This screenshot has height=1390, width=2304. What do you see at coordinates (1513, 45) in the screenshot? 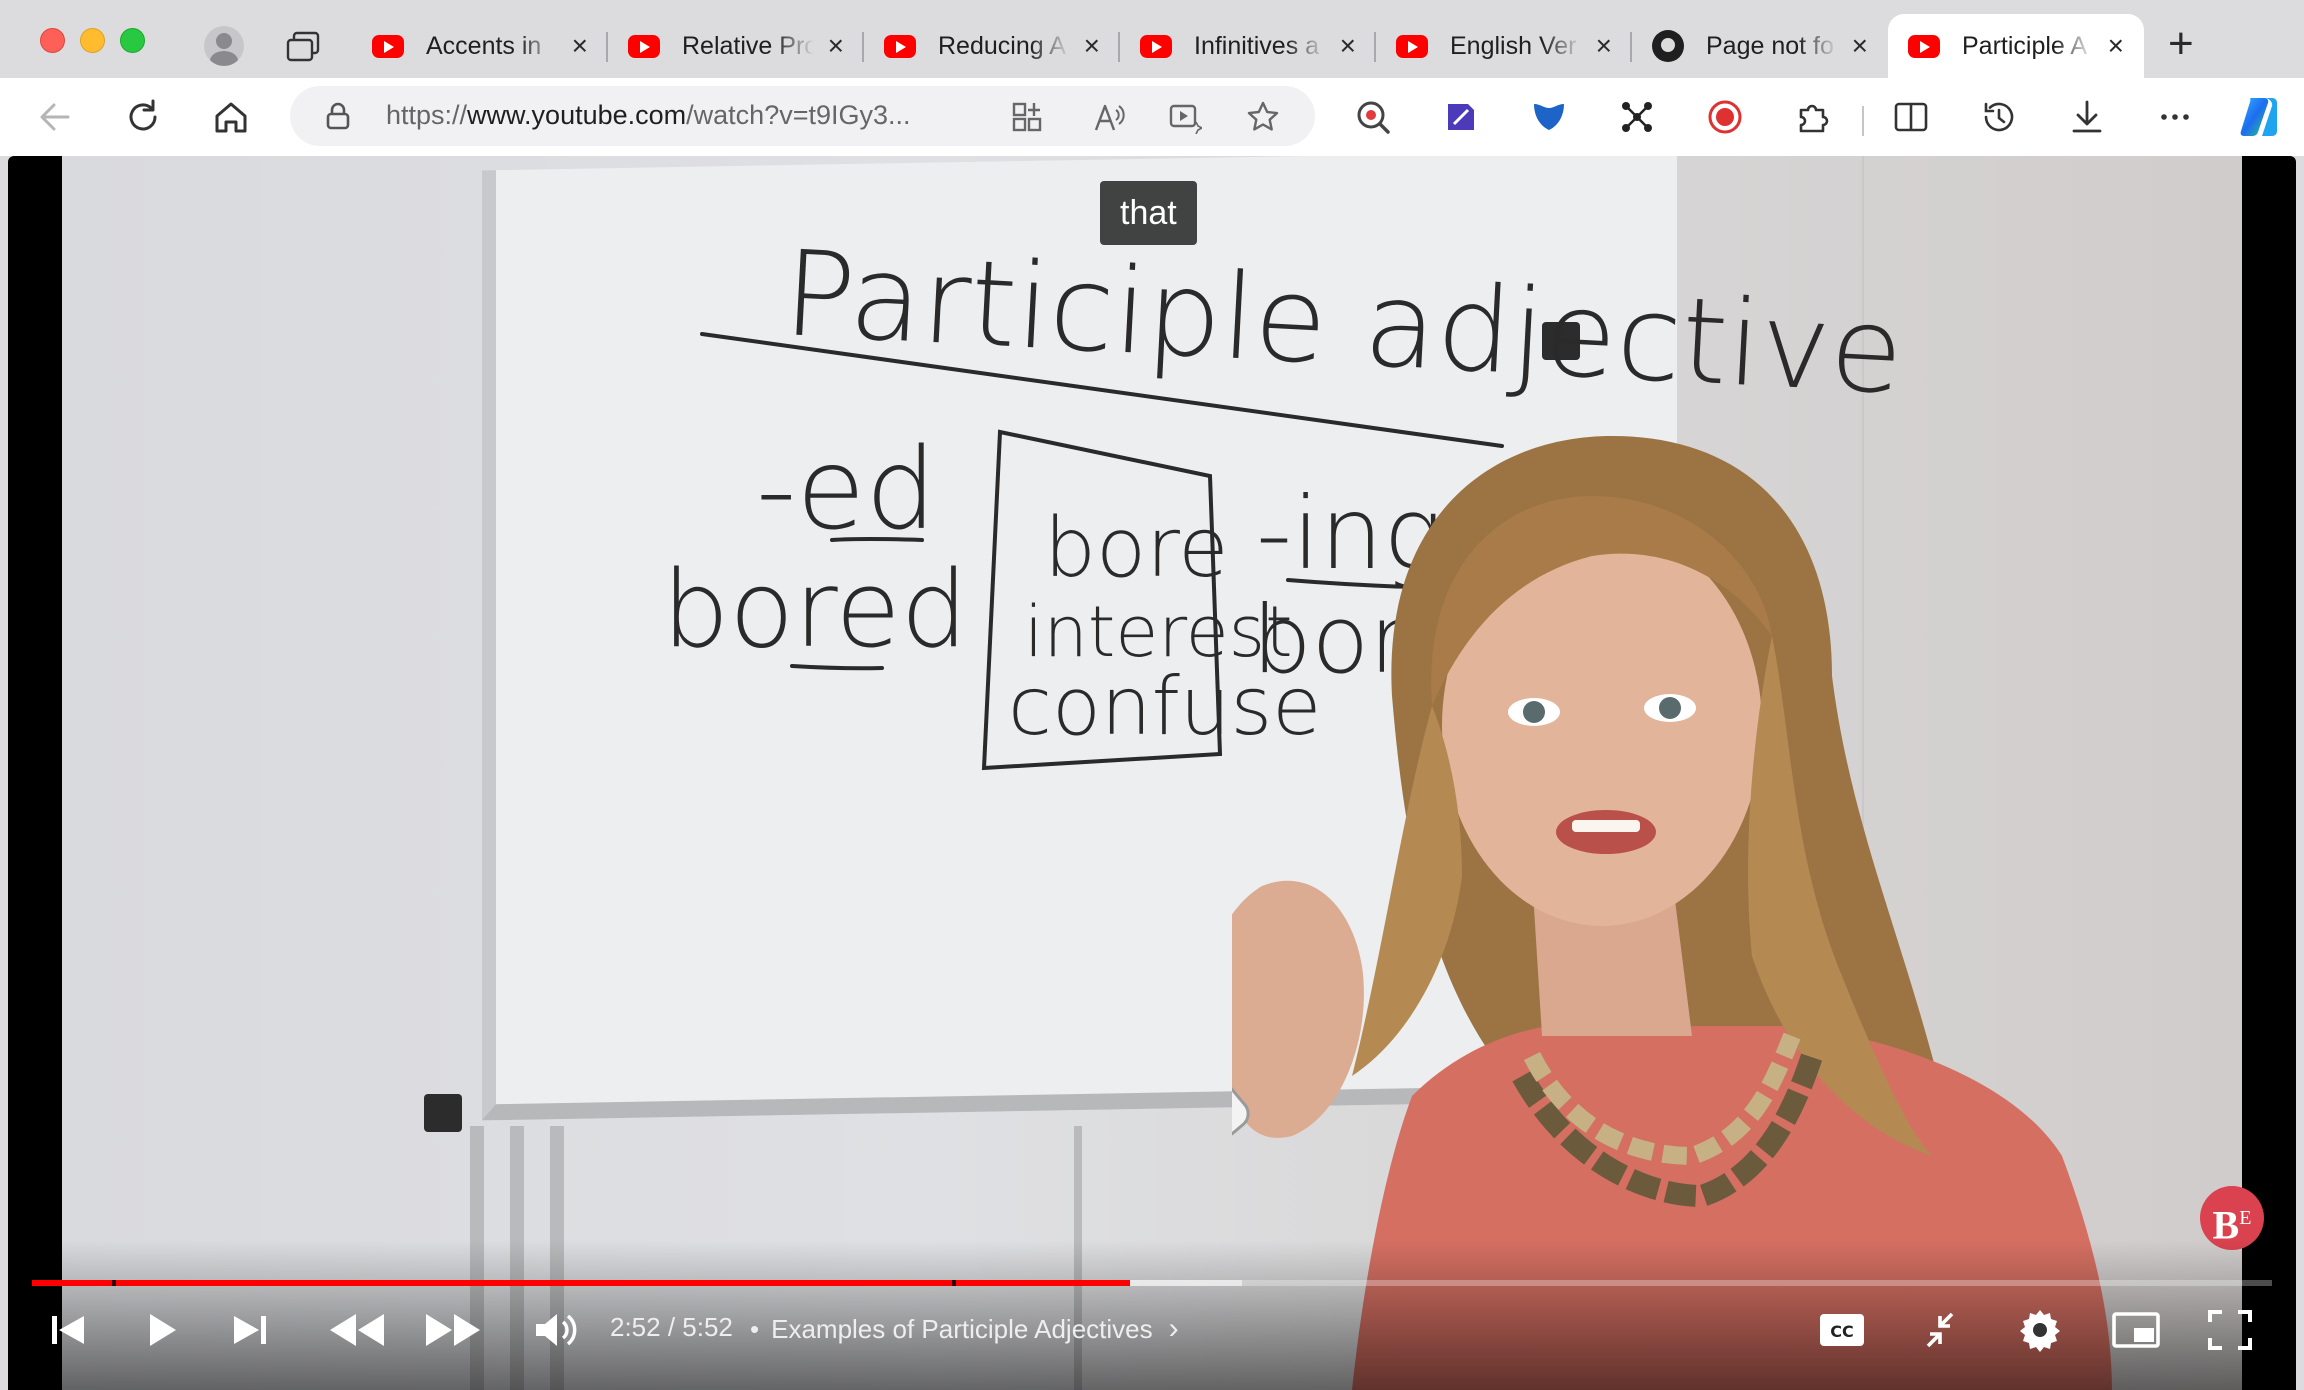
I see `tab-title: English Ver` at bounding box center [1513, 45].